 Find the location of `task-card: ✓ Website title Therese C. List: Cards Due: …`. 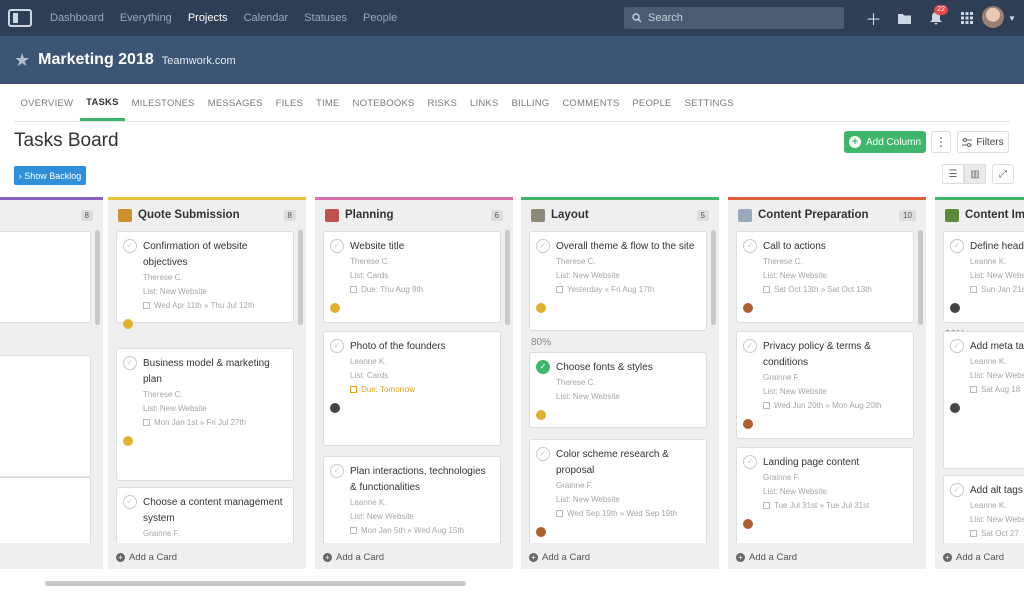

task-card: ✓ Website title Therese C. List: Cards Due: … is located at coordinates (412, 277).